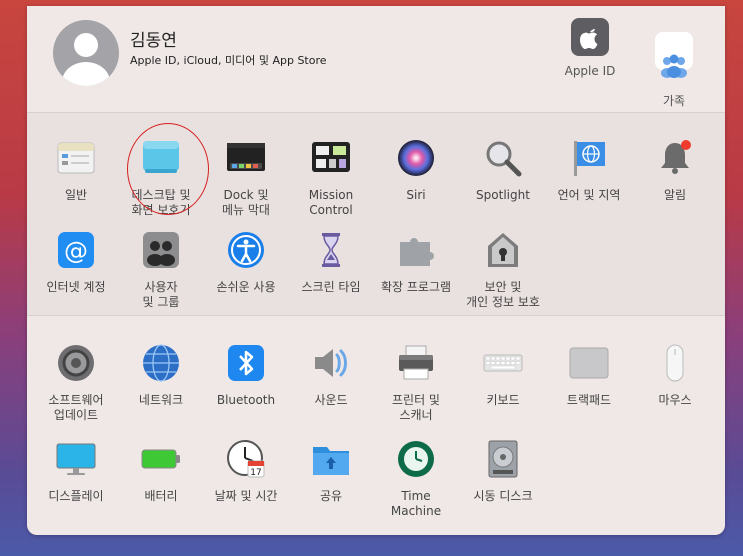 The width and height of the screenshot is (743, 556). I want to click on pane-label: 시동 디스크, so click(503, 496).